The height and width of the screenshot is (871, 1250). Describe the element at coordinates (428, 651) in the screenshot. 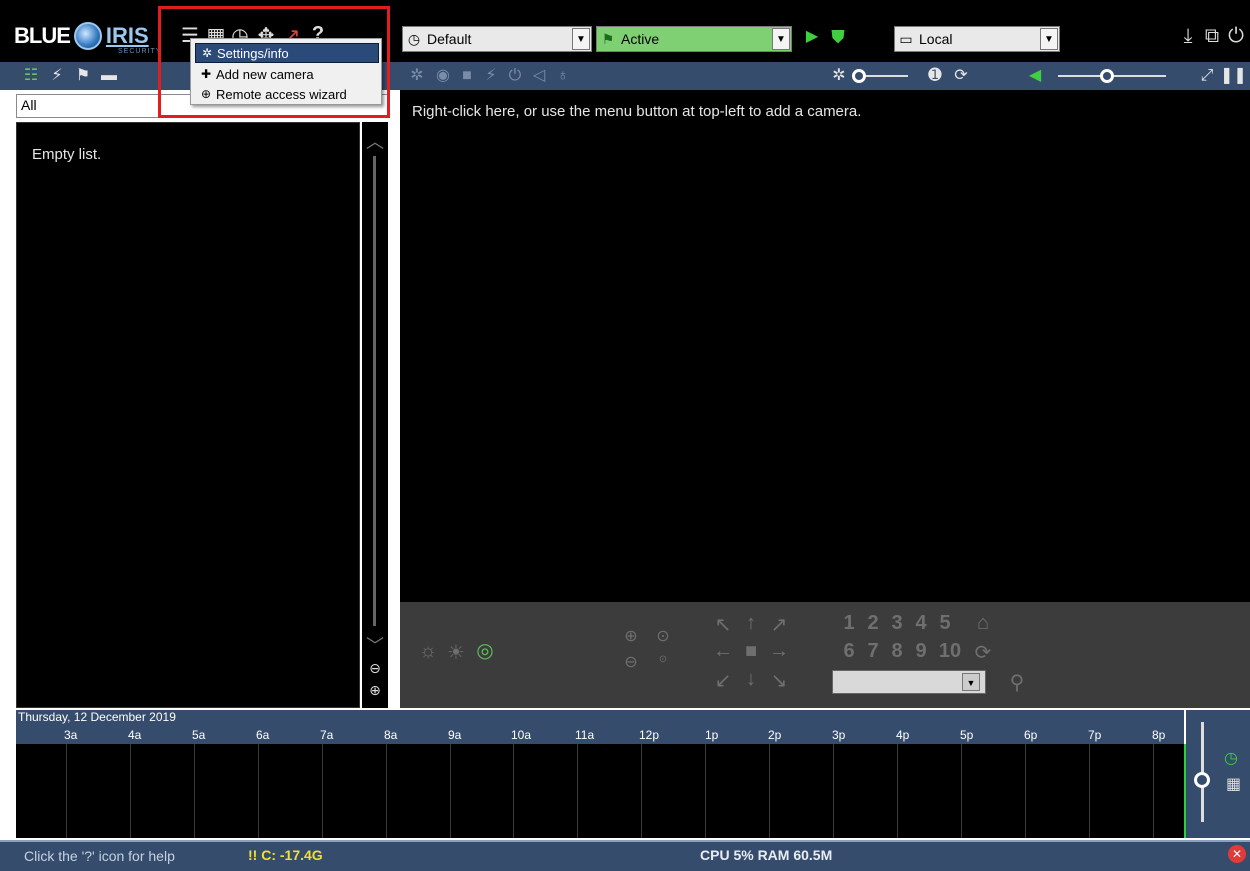

I see `brightness-down-icon: ☼` at that location.